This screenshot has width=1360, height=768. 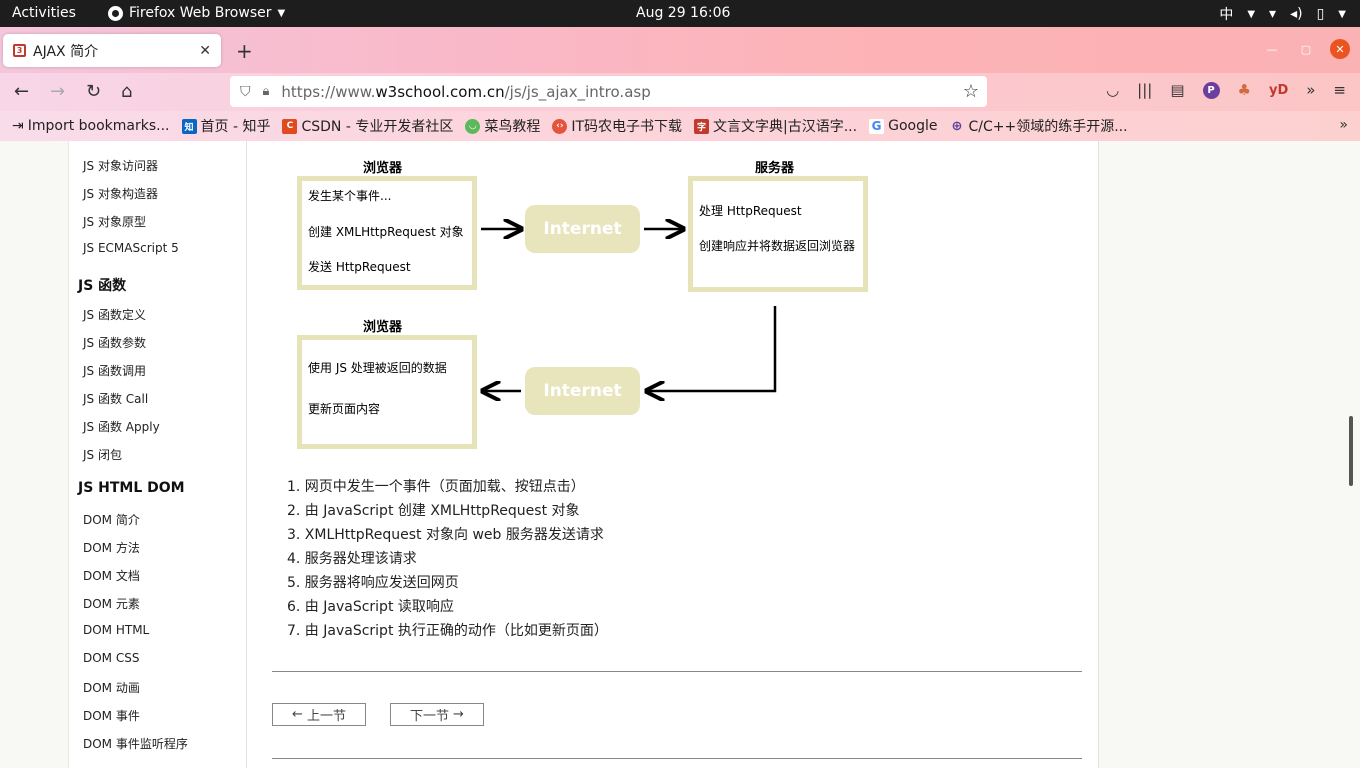 What do you see at coordinates (1306, 49) in the screenshot?
I see `maximize-icon: ▢` at bounding box center [1306, 49].